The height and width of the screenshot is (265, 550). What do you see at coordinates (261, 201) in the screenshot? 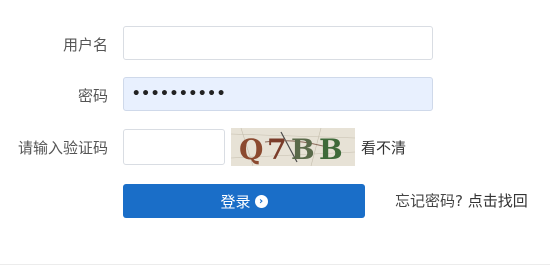
I see `arrow-circle-right-icon: ›` at bounding box center [261, 201].